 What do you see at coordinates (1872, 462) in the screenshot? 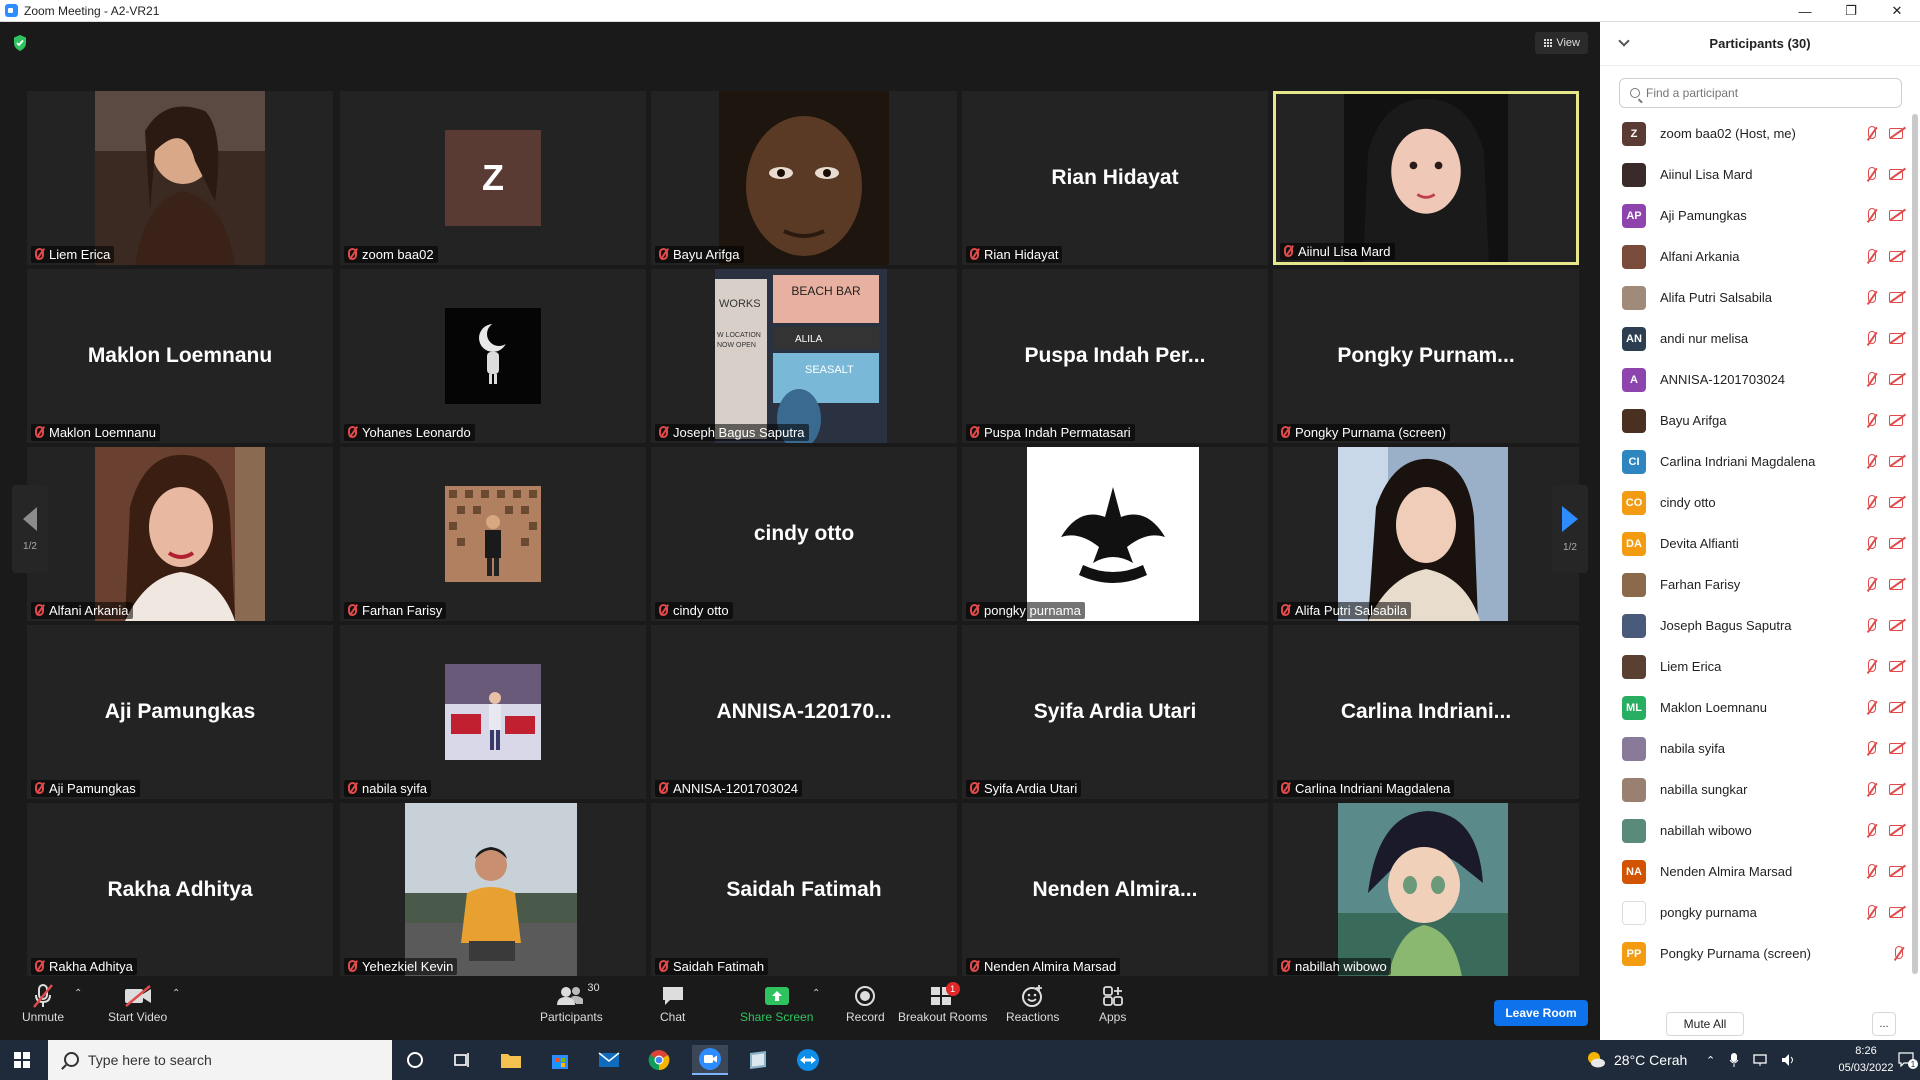
I see `microphone-muted-icon` at bounding box center [1872, 462].